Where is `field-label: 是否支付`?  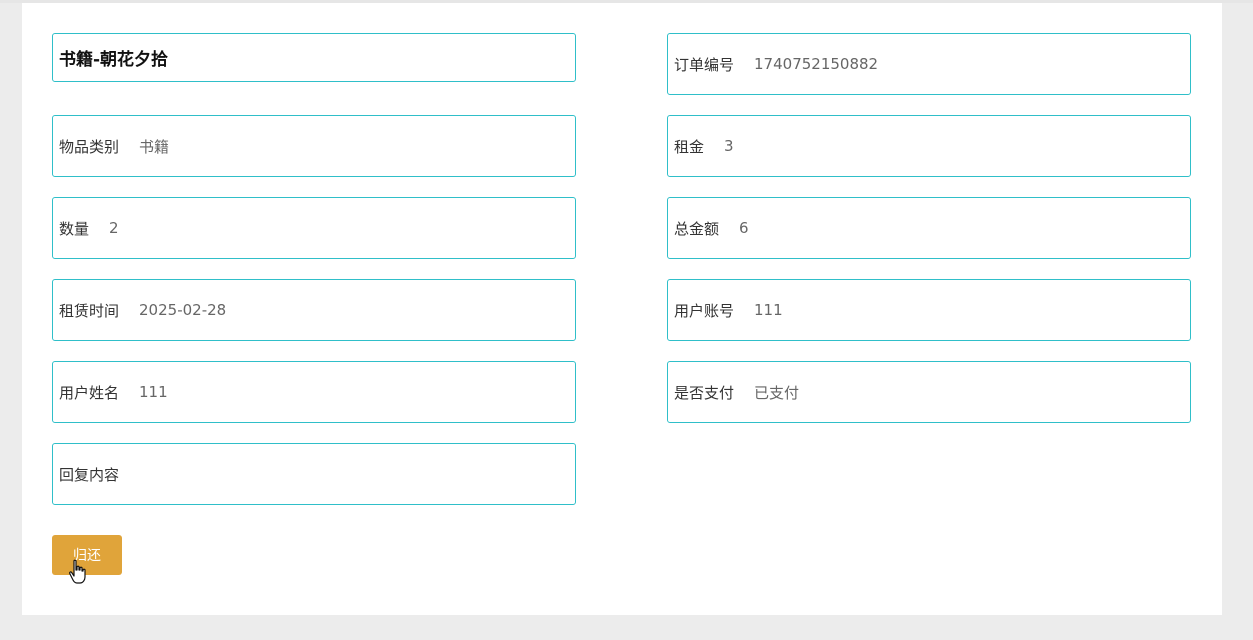 field-label: 是否支付 is located at coordinates (704, 392).